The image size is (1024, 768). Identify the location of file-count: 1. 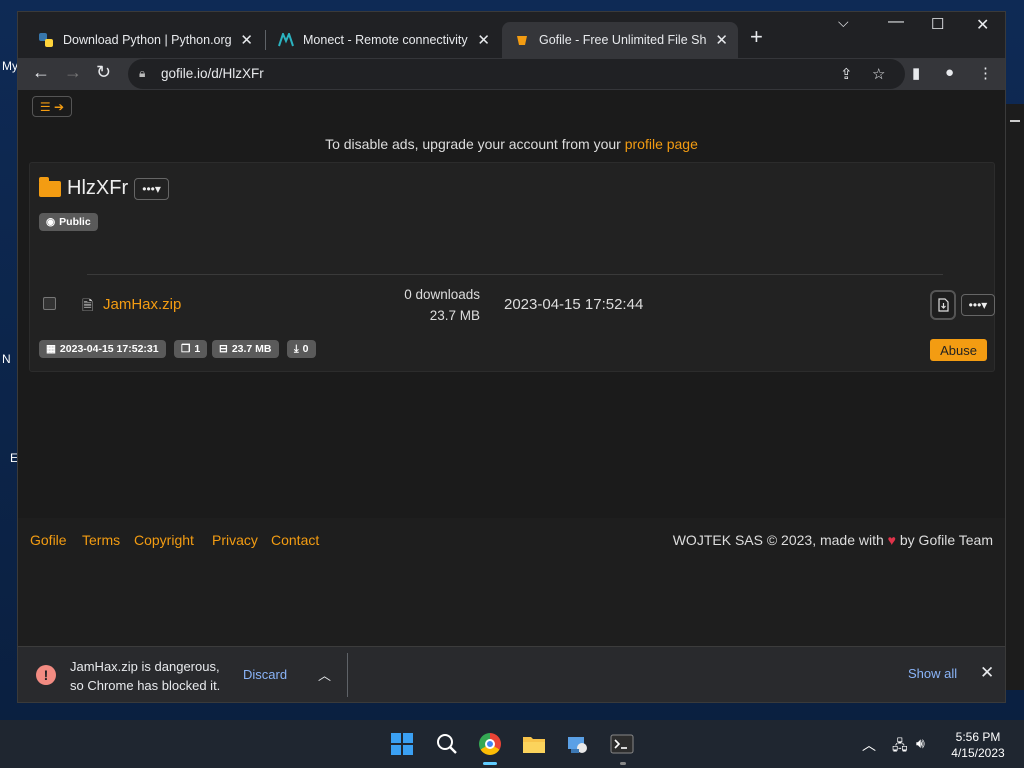
(197, 349).